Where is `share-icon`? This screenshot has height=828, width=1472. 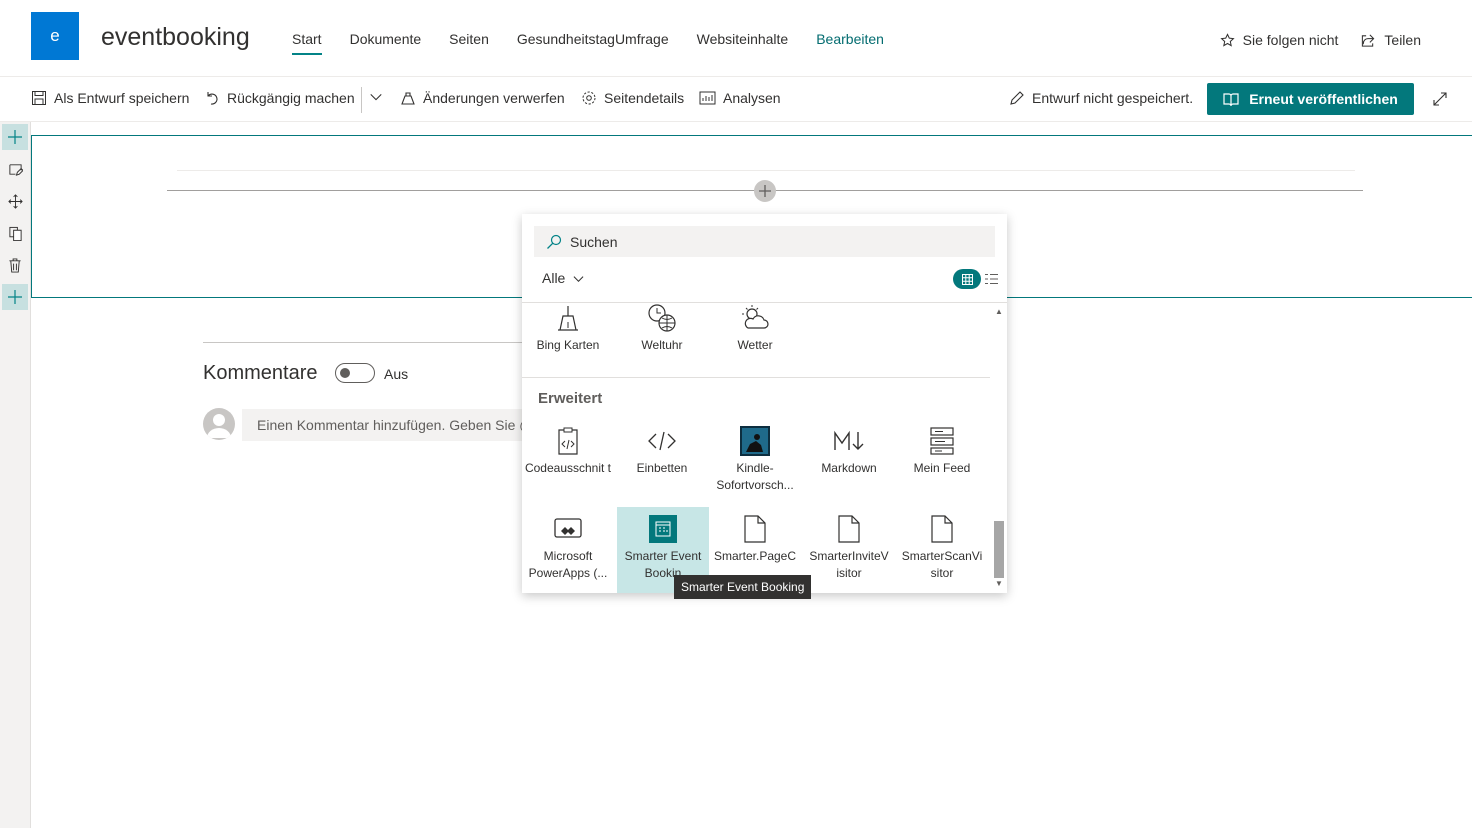
share-icon is located at coordinates (1368, 40).